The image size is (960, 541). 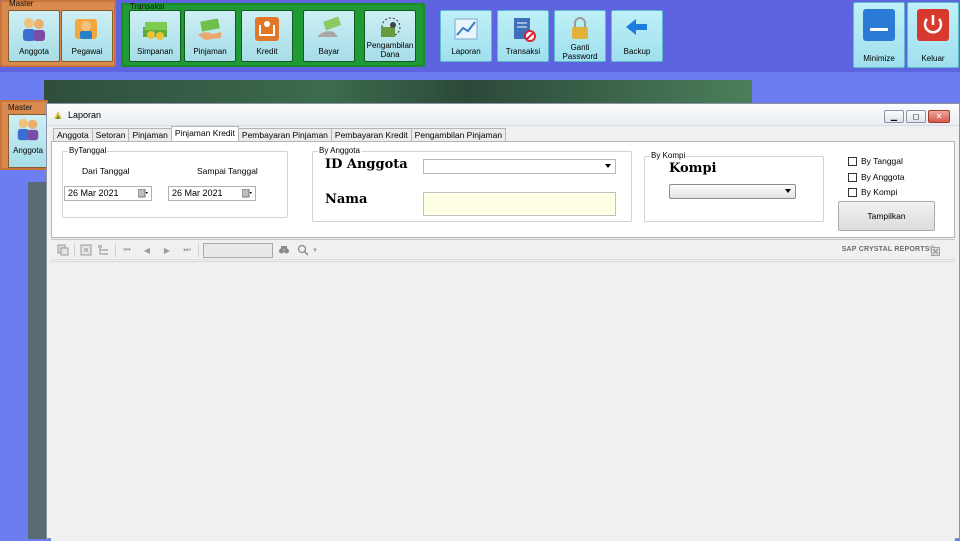 What do you see at coordinates (933, 58) in the screenshot?
I see `keluar-button-label: Keluar` at bounding box center [933, 58].